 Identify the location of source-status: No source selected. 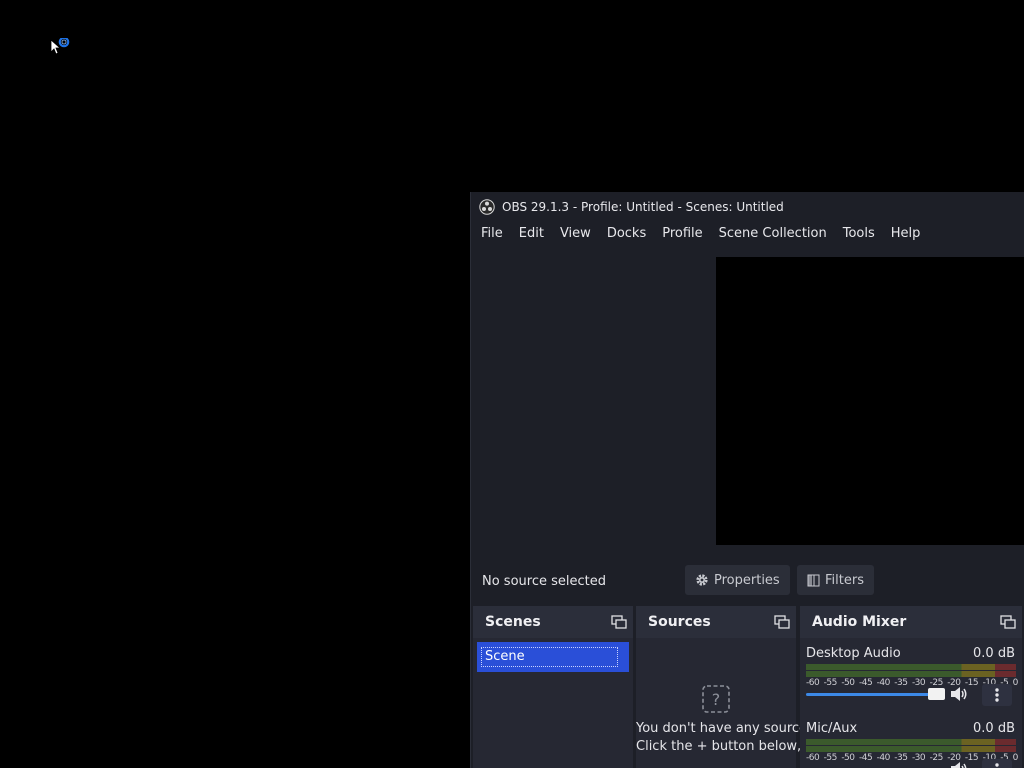
(544, 581).